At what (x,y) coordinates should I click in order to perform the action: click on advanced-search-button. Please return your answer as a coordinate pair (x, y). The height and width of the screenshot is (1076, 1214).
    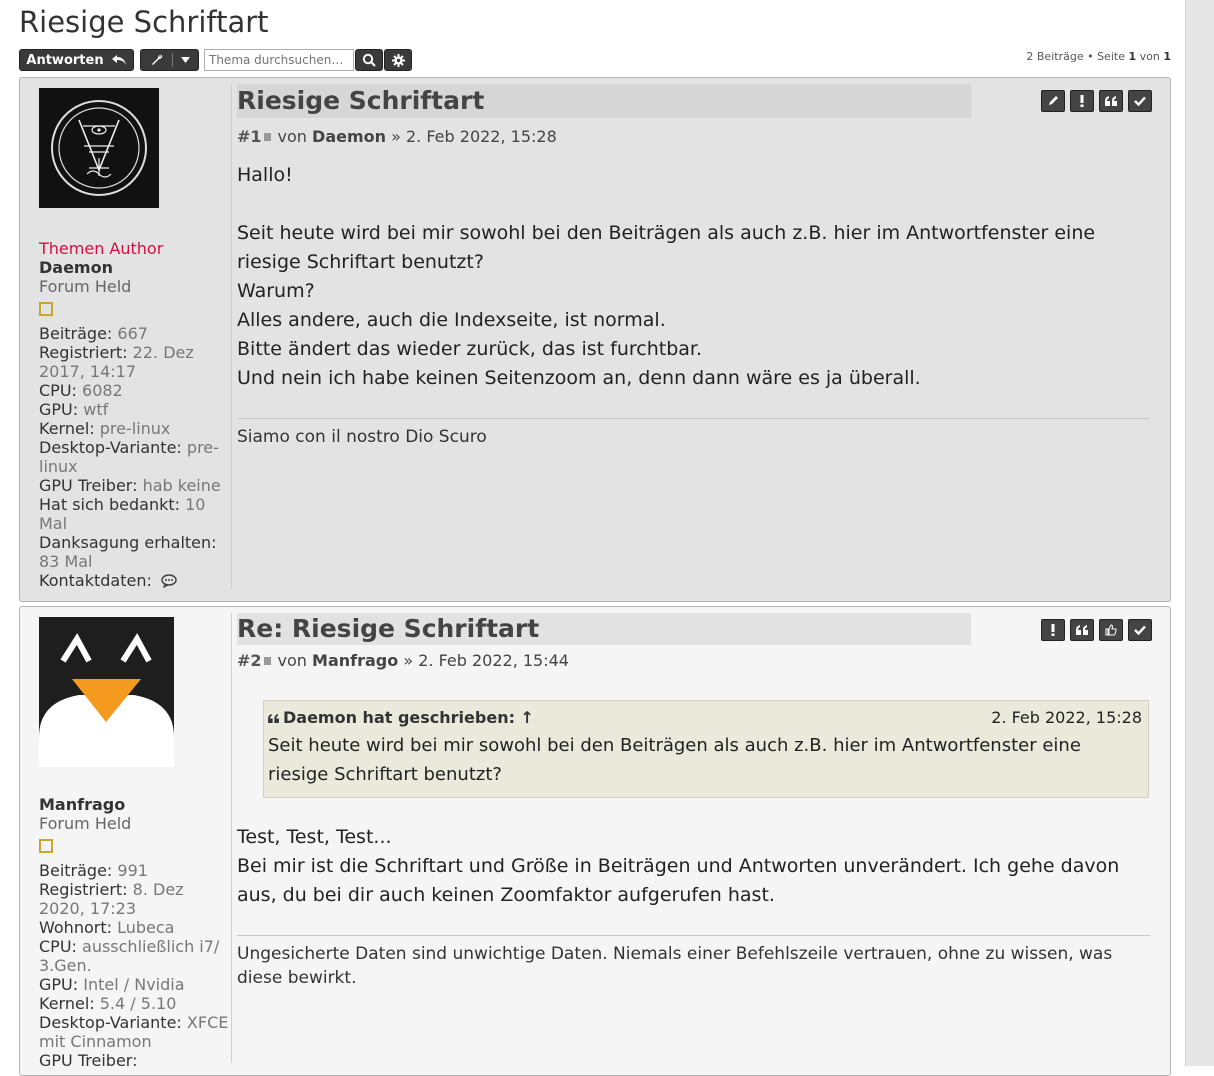
    Looking at the image, I should click on (398, 60).